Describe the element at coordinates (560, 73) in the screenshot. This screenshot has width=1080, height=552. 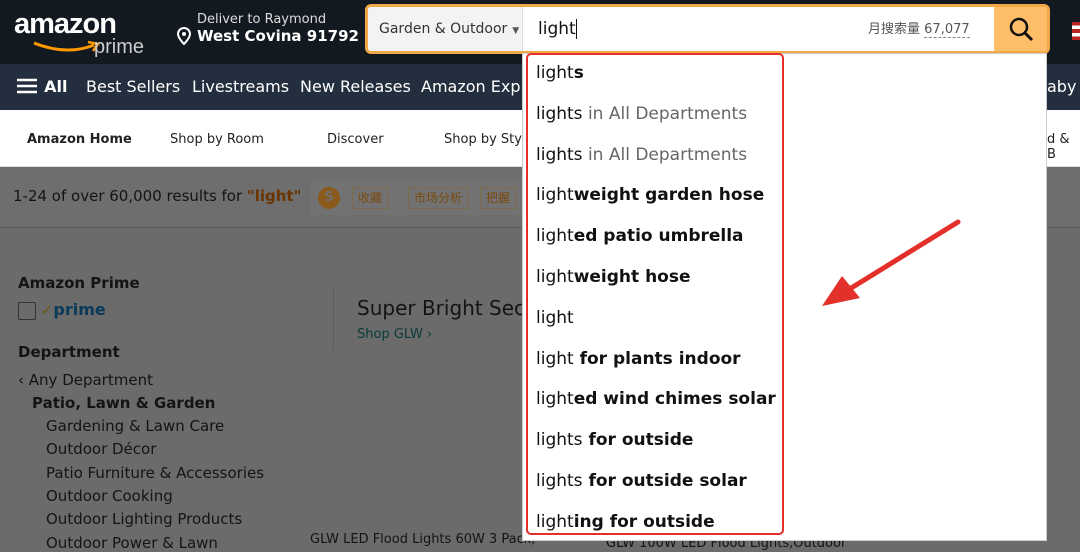
I see `suggestion-item: lights` at that location.